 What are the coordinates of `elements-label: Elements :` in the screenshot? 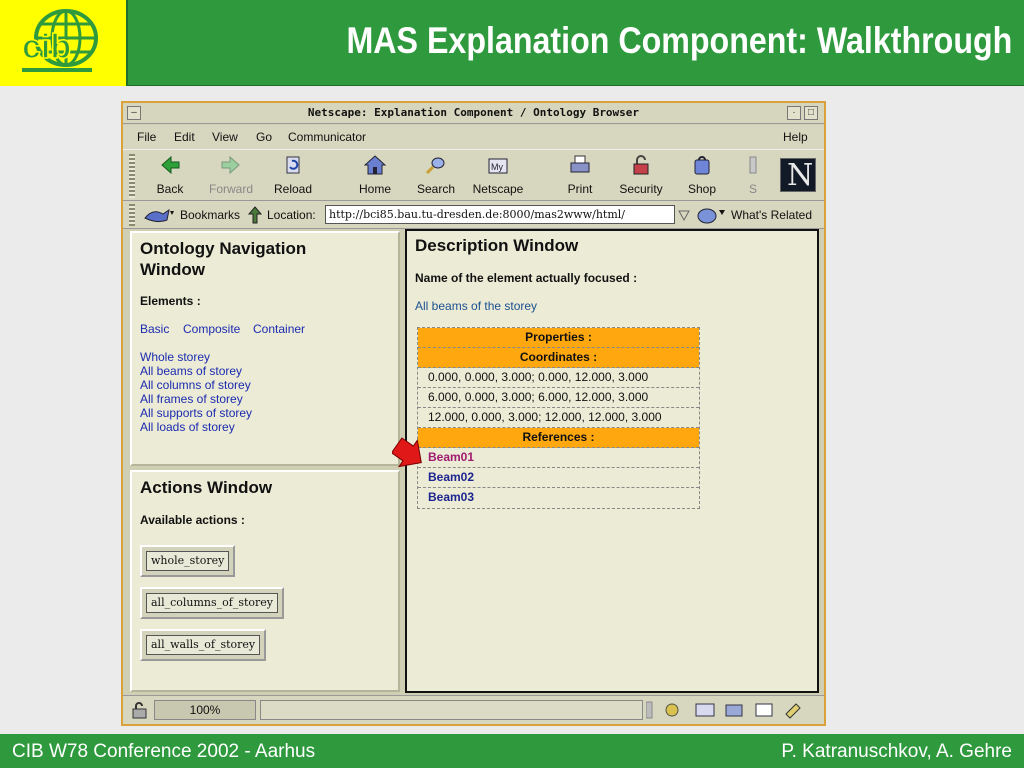 It's located at (170, 301).